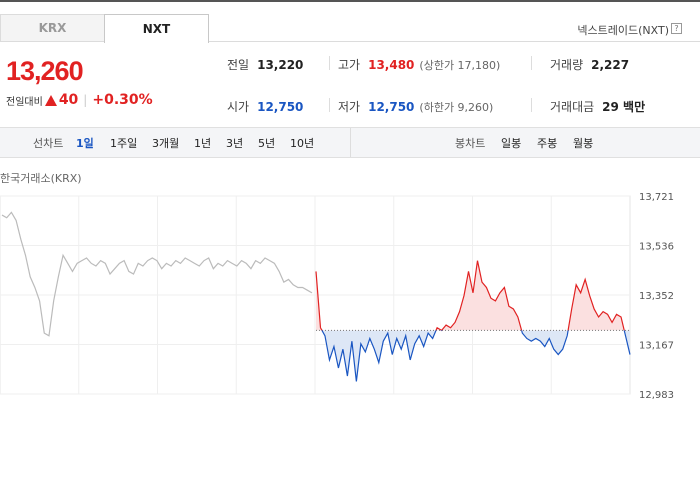  Describe the element at coordinates (456, 107) in the screenshot. I see `stat-note: (하한가 9,260)` at that location.